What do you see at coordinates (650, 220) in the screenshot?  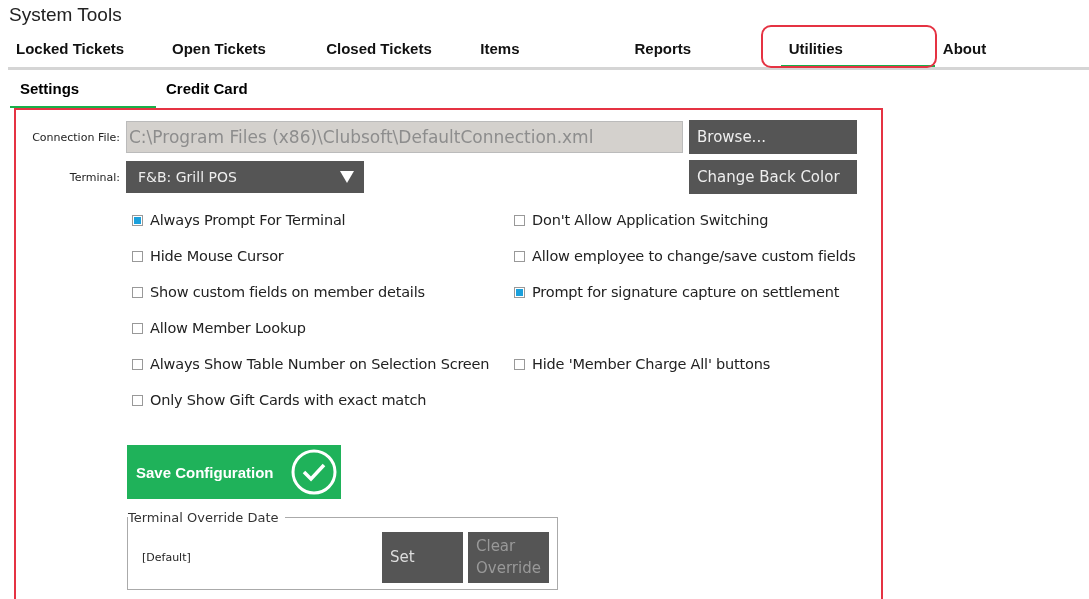 I see `option-label: Don't Allow Application Switching` at bounding box center [650, 220].